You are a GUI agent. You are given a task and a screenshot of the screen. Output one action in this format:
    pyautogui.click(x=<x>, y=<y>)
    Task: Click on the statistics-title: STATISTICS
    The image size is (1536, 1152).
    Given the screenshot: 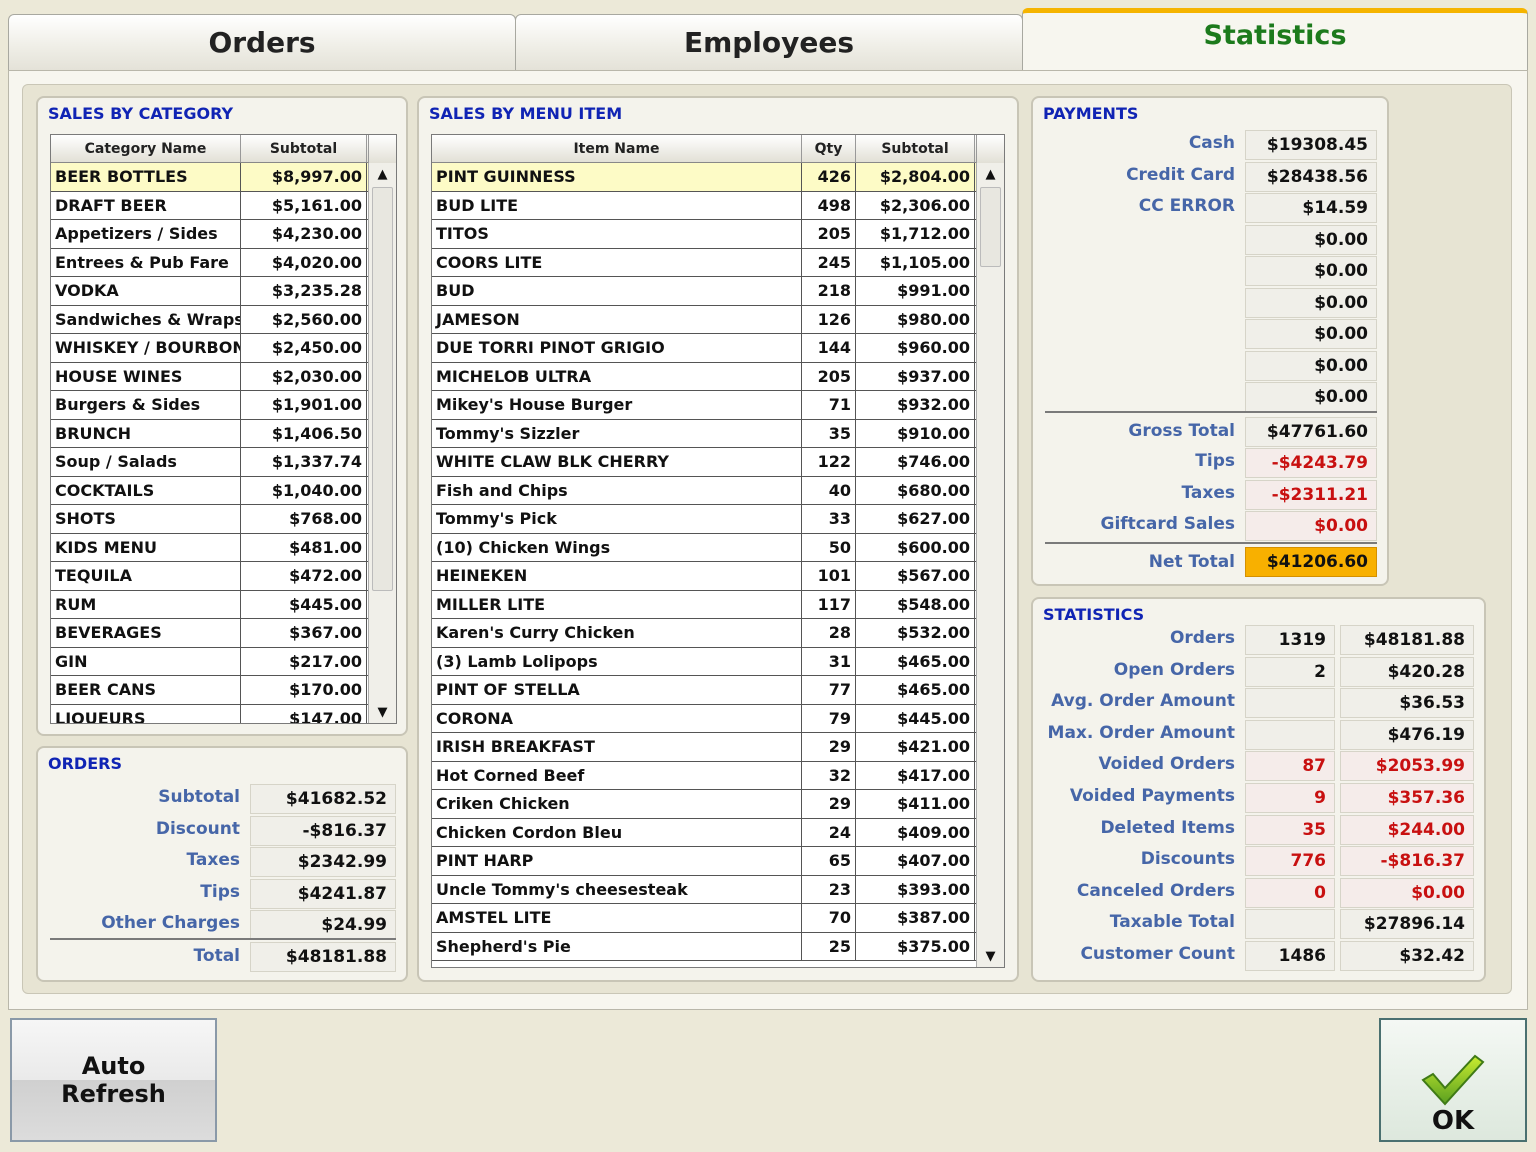 What is the action you would take?
    pyautogui.click(x=1094, y=614)
    